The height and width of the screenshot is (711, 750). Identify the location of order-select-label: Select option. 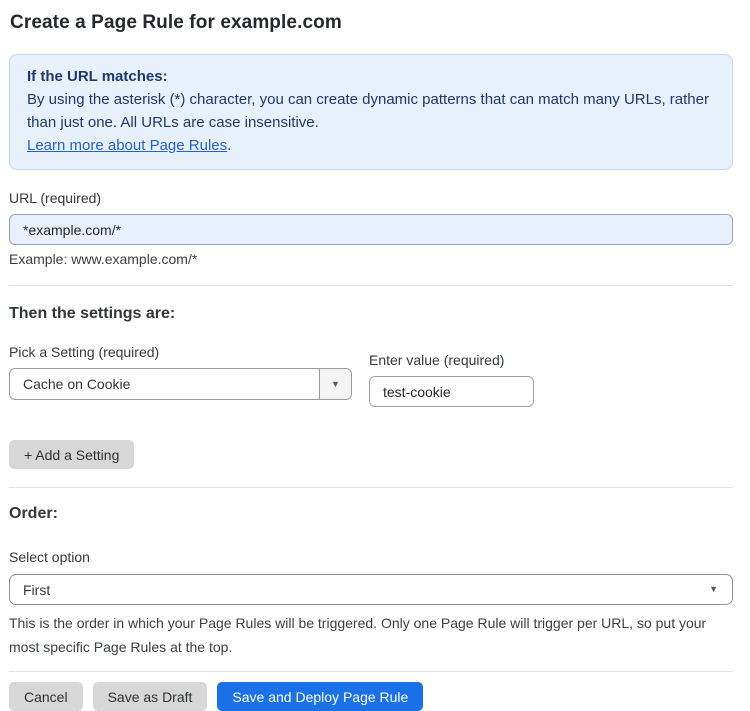
(49, 557).